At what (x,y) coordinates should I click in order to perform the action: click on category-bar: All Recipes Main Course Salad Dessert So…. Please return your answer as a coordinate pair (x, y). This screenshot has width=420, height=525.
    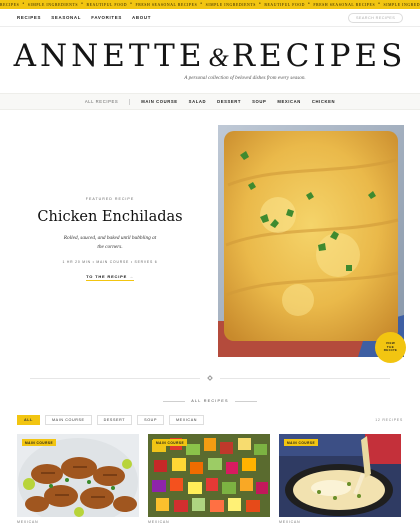
    Looking at the image, I should click on (210, 101).